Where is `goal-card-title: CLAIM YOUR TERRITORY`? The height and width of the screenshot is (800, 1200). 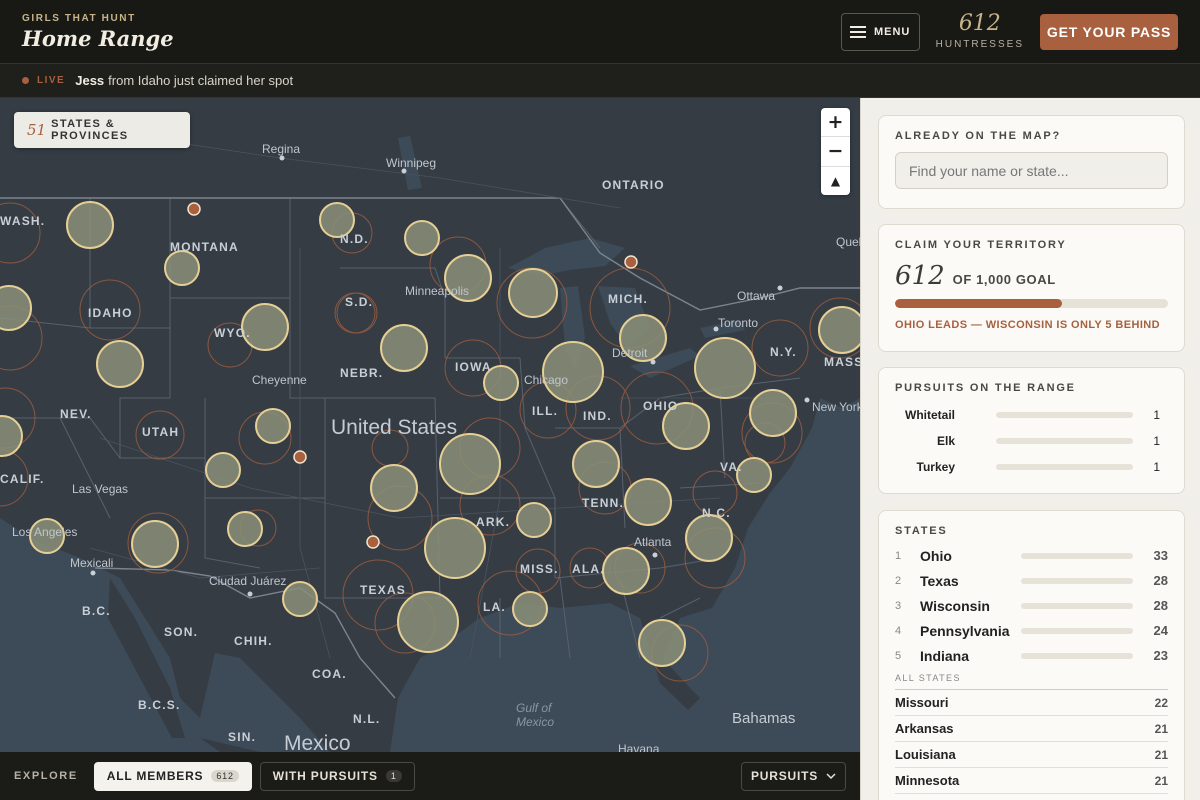 goal-card-title: CLAIM YOUR TERRITORY is located at coordinates (981, 245).